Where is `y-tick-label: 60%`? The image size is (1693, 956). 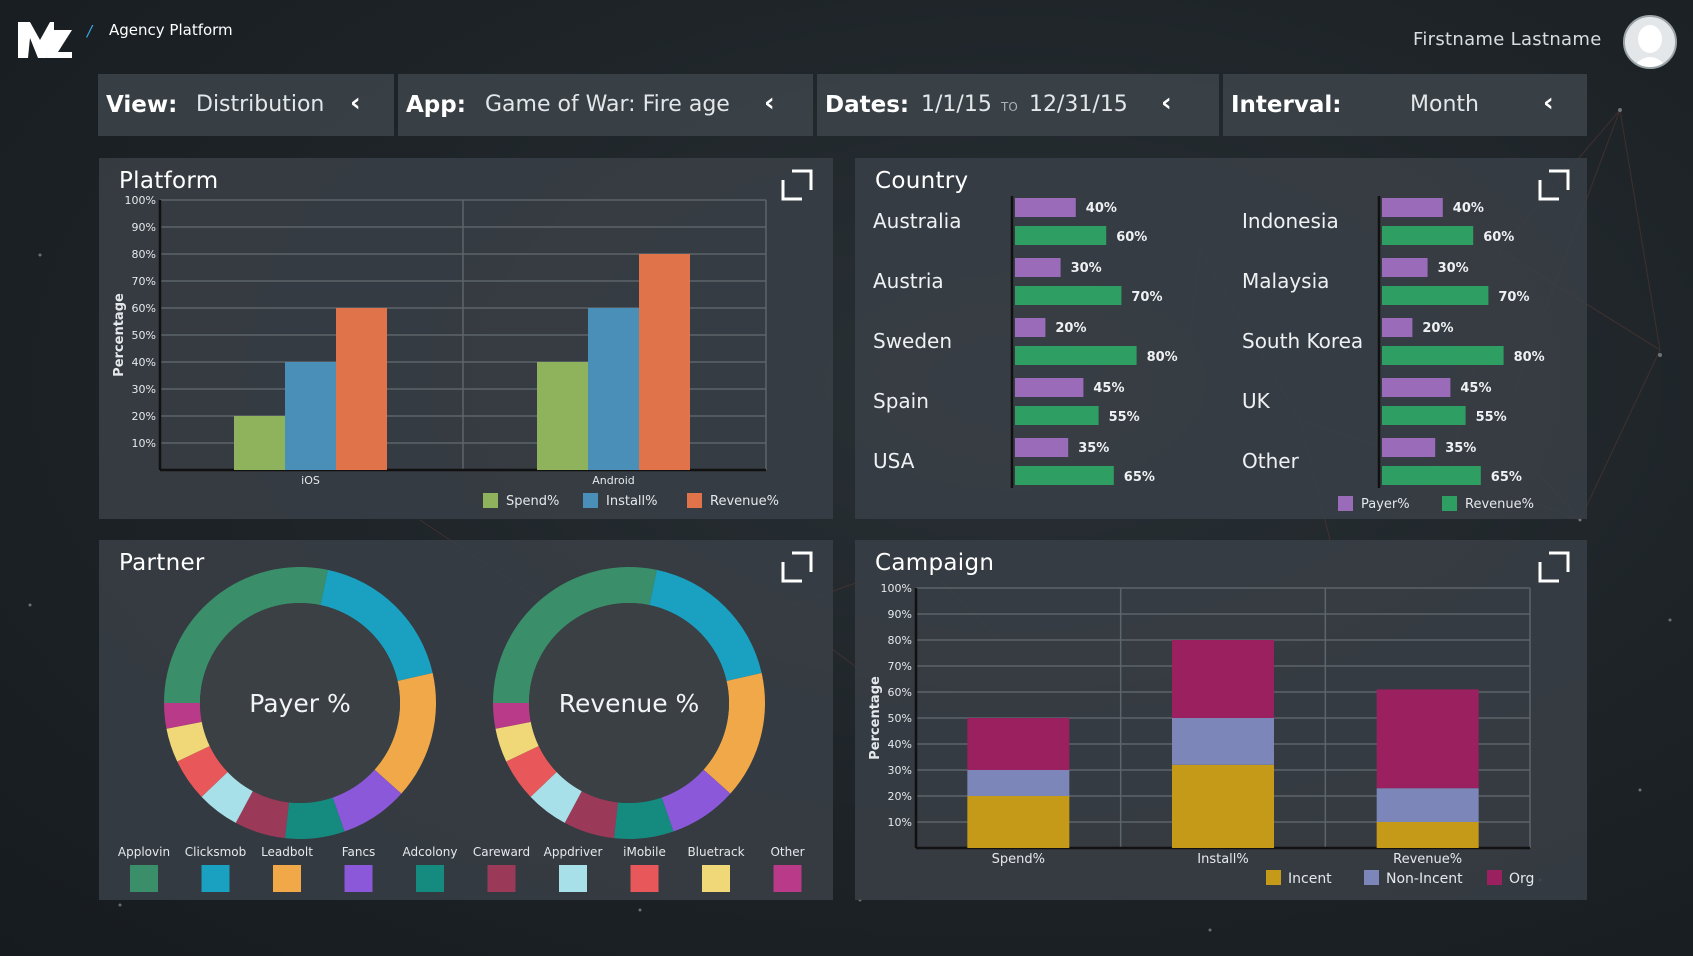
y-tick-label: 60% is located at coordinates (900, 692).